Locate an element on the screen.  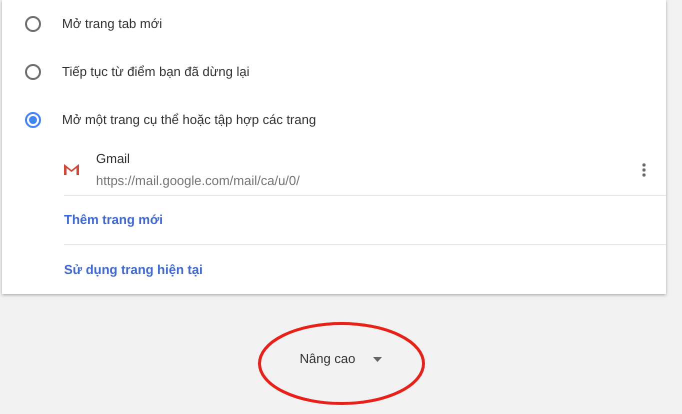
more-options-icon is located at coordinates (644, 169).